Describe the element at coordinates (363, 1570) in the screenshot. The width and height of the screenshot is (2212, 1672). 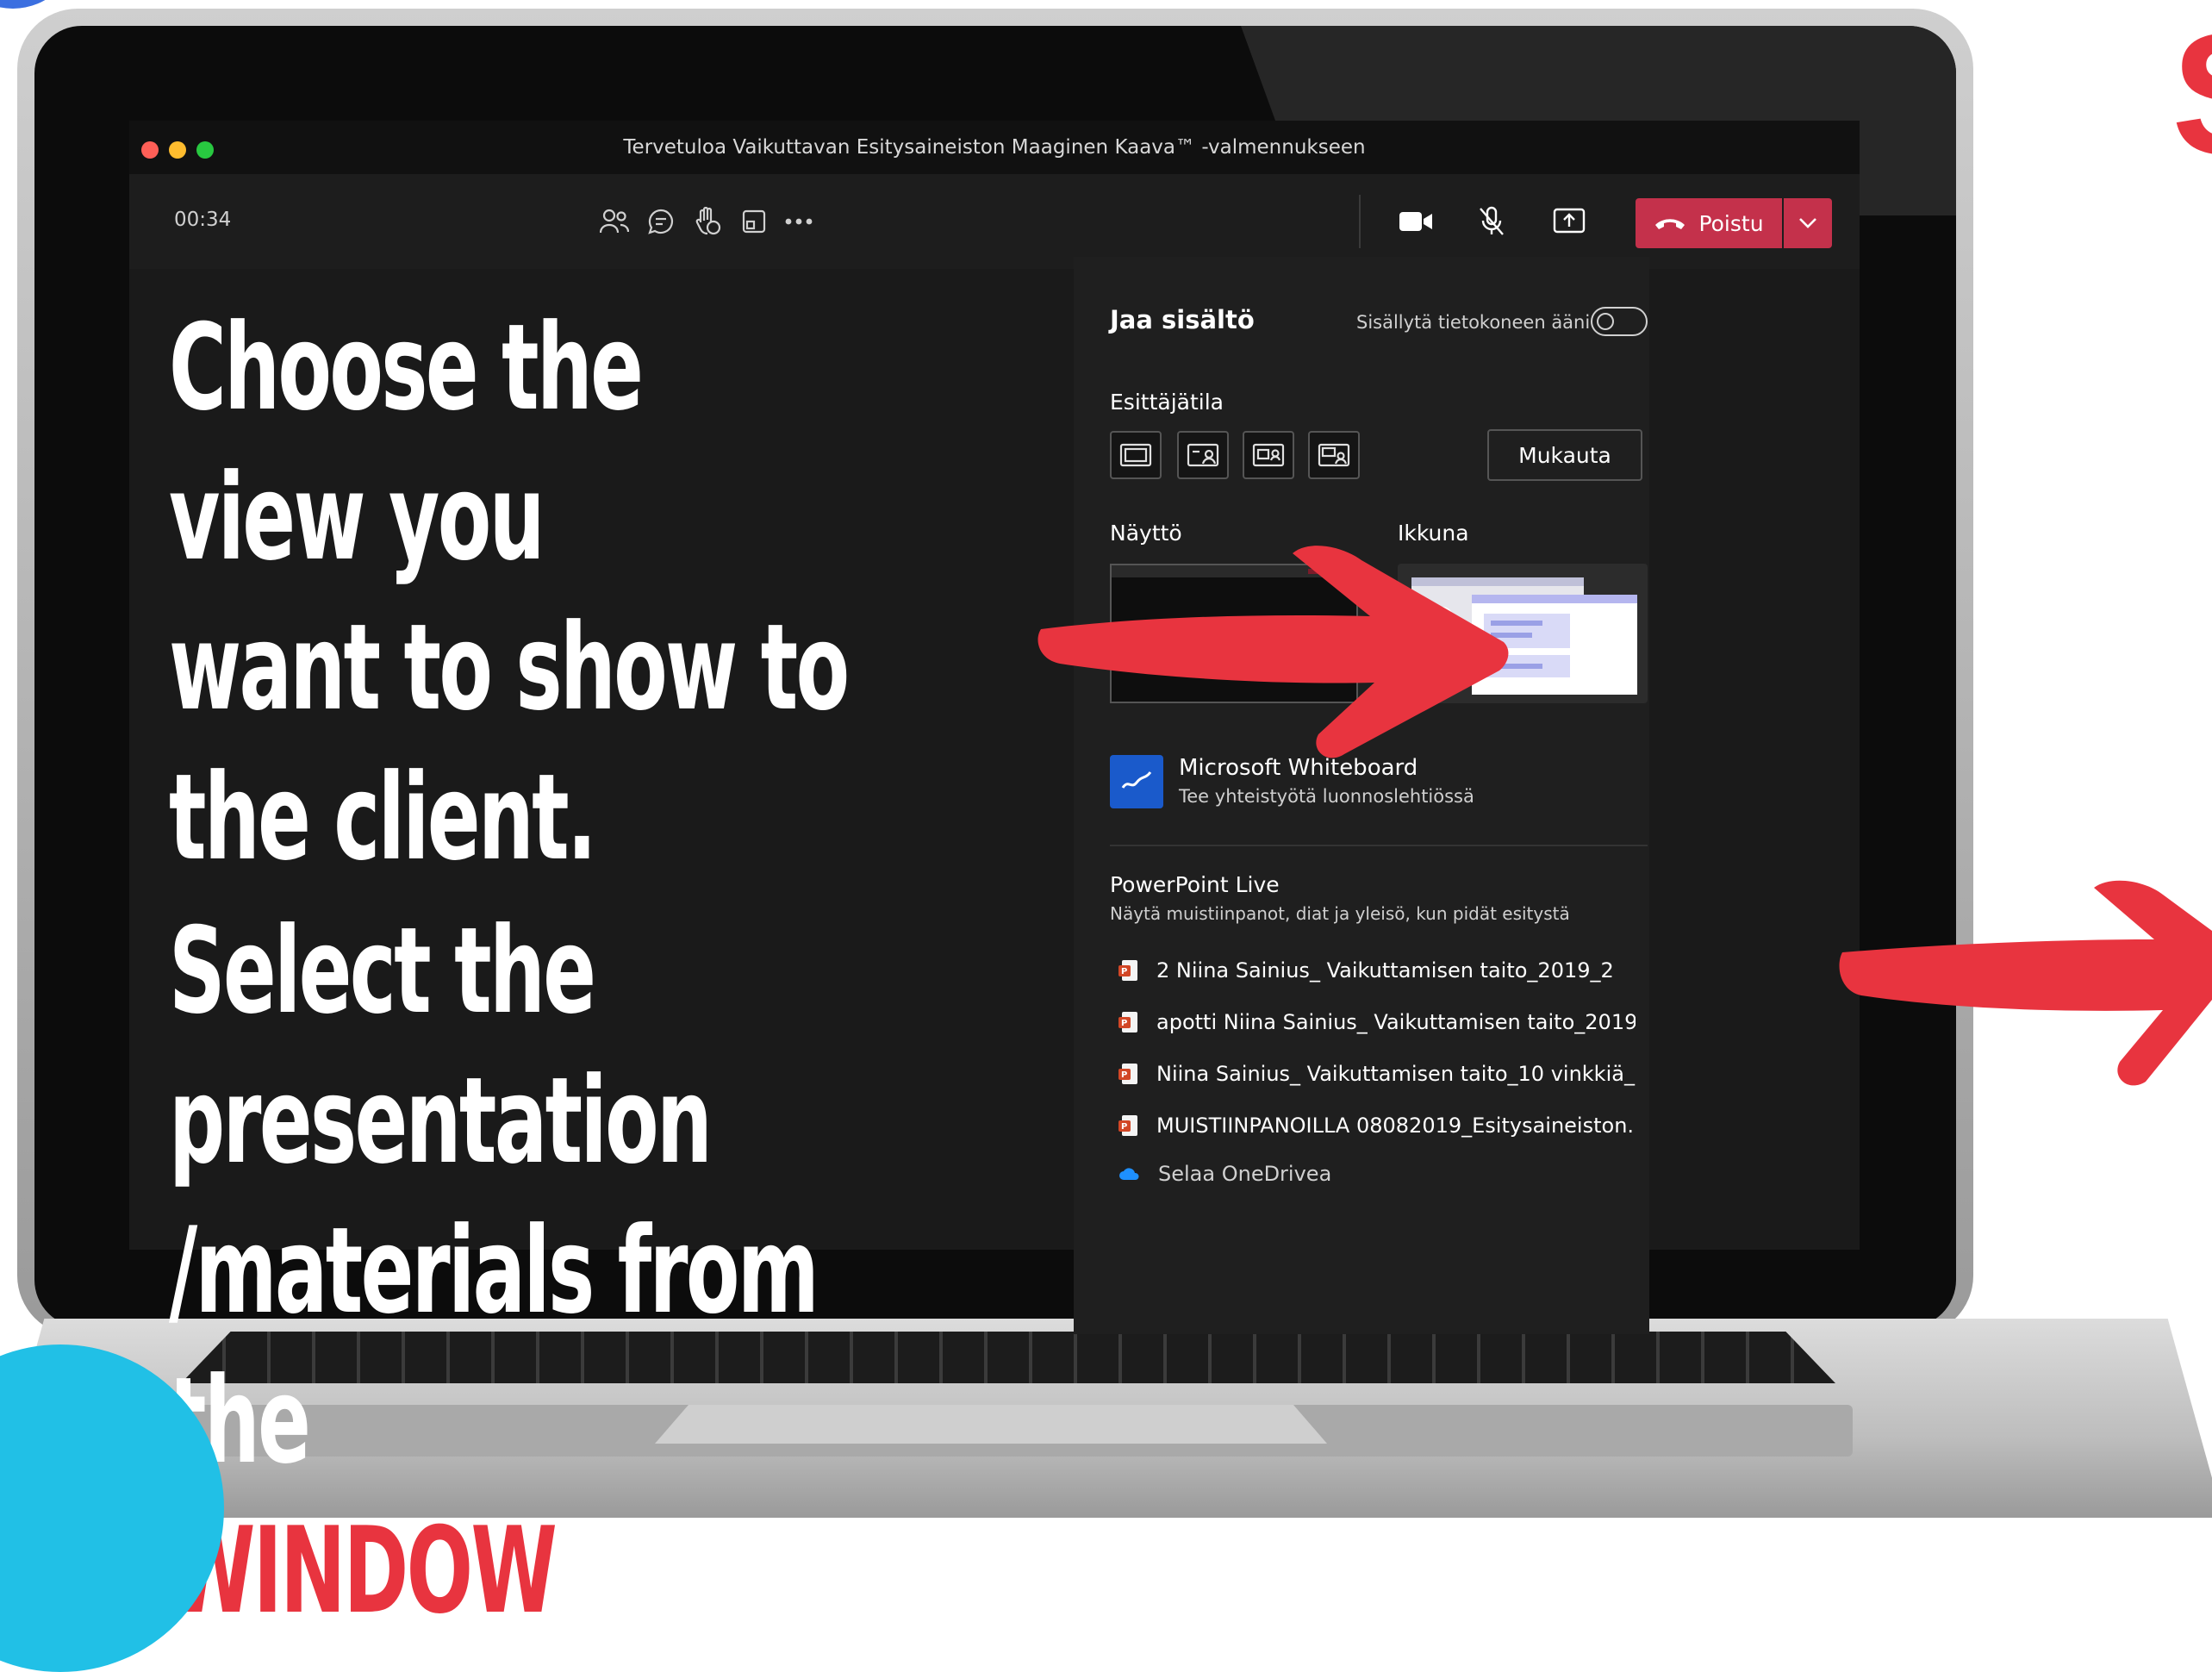
I see `instruction-highlight: WINDOW` at that location.